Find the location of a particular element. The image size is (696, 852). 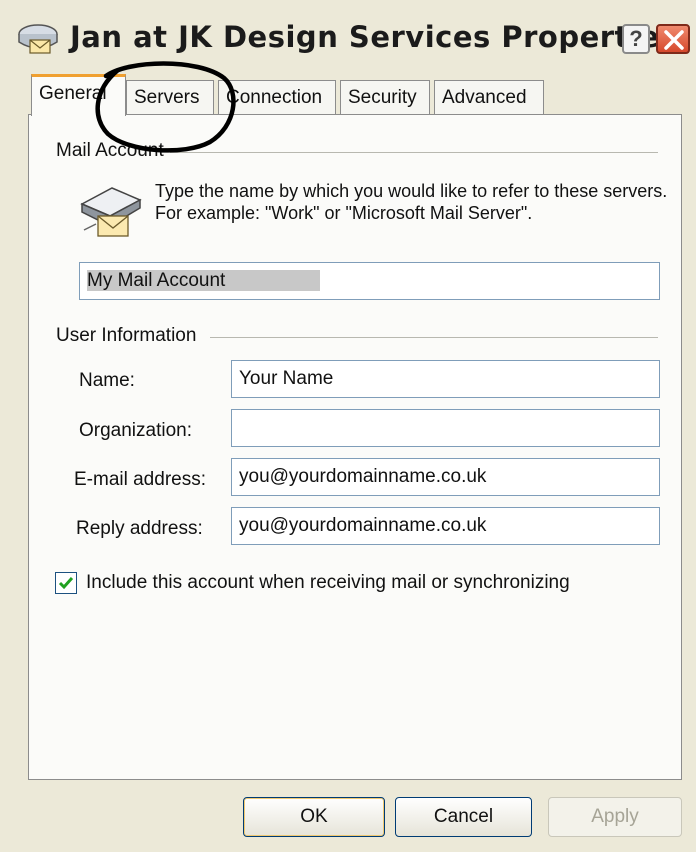

close-button is located at coordinates (673, 39).